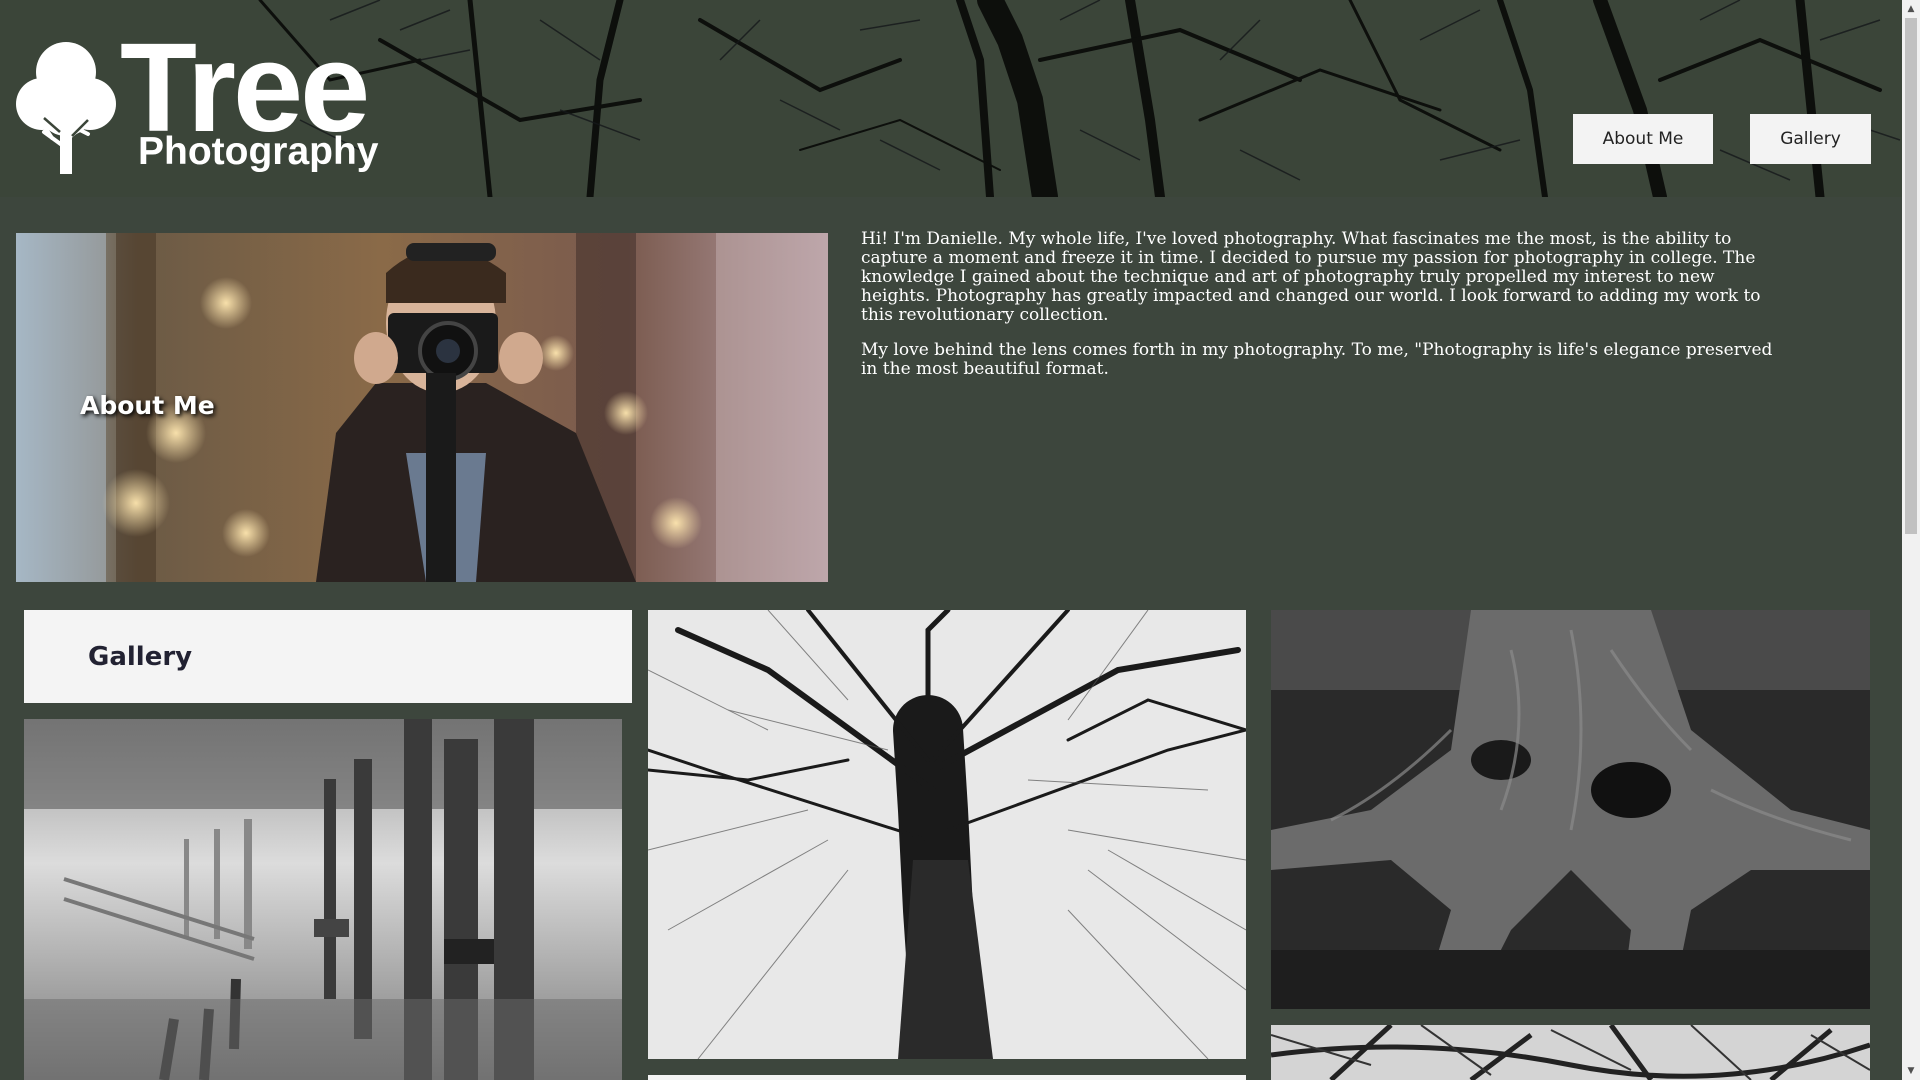  Describe the element at coordinates (1911, 276) in the screenshot. I see `scrollbar-thumb` at that location.